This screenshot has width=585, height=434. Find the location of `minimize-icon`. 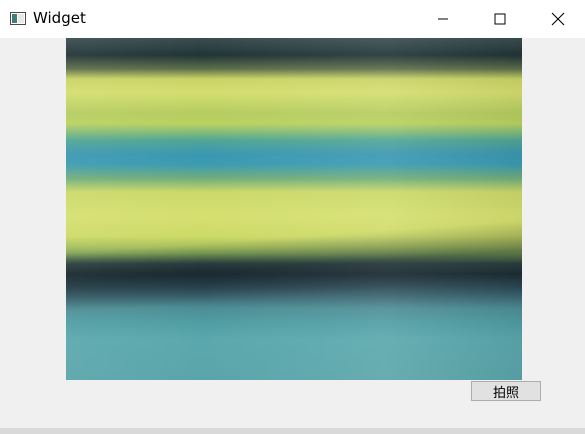

minimize-icon is located at coordinates (443, 19).